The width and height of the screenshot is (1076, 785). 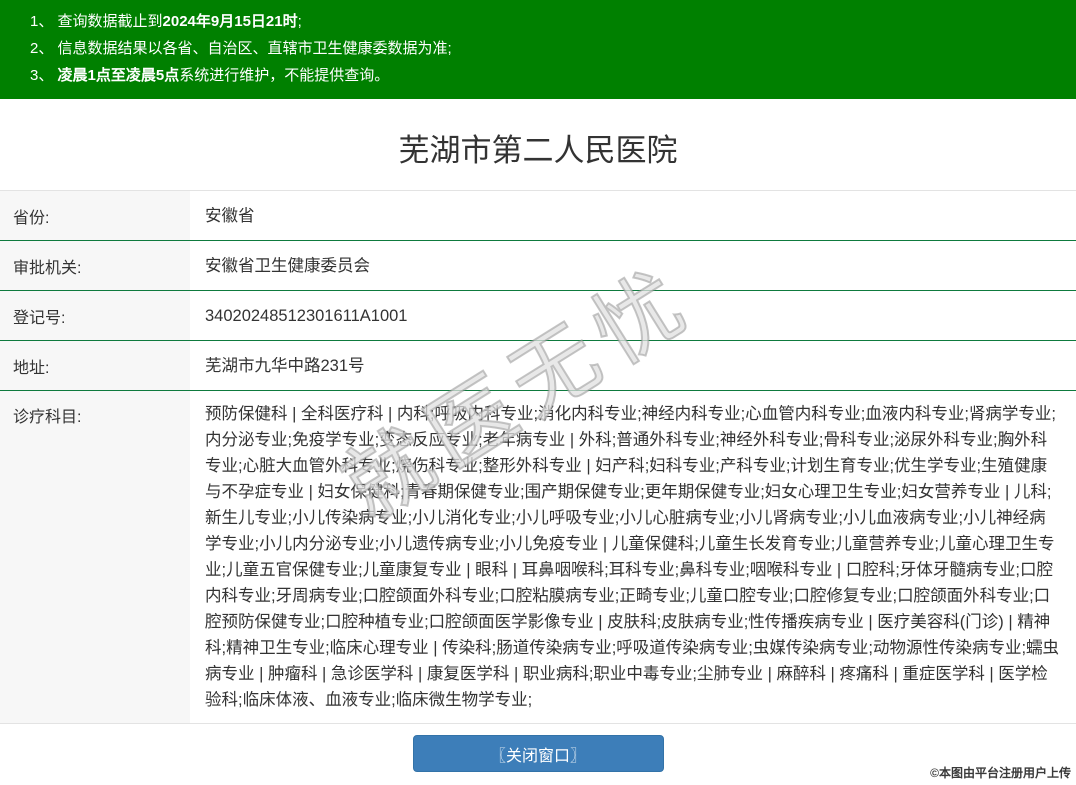 I want to click on row-label: 诊疗科目:, so click(x=95, y=557).